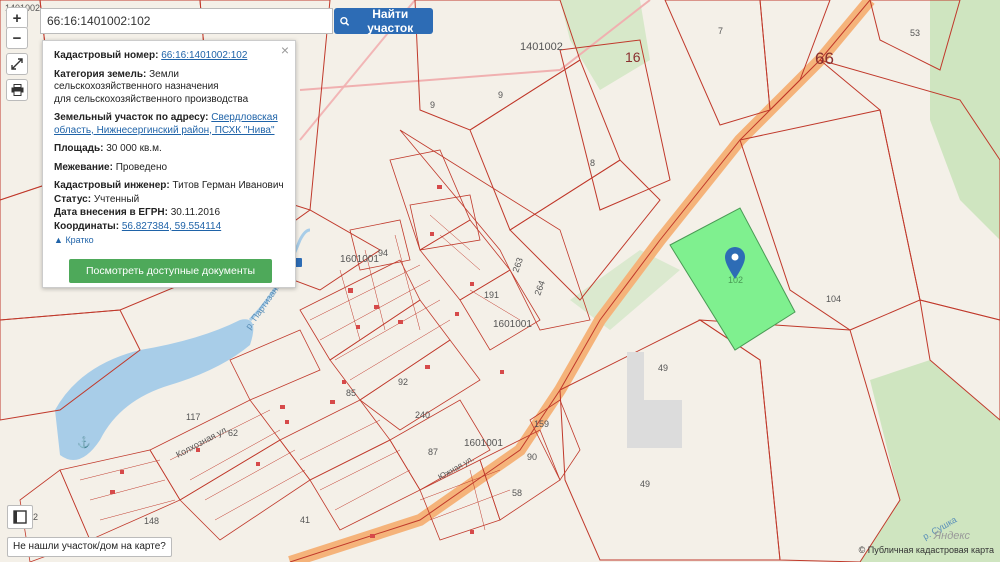 Image resolution: width=1000 pixels, height=562 pixels. I want to click on map-label: 191, so click(491, 295).